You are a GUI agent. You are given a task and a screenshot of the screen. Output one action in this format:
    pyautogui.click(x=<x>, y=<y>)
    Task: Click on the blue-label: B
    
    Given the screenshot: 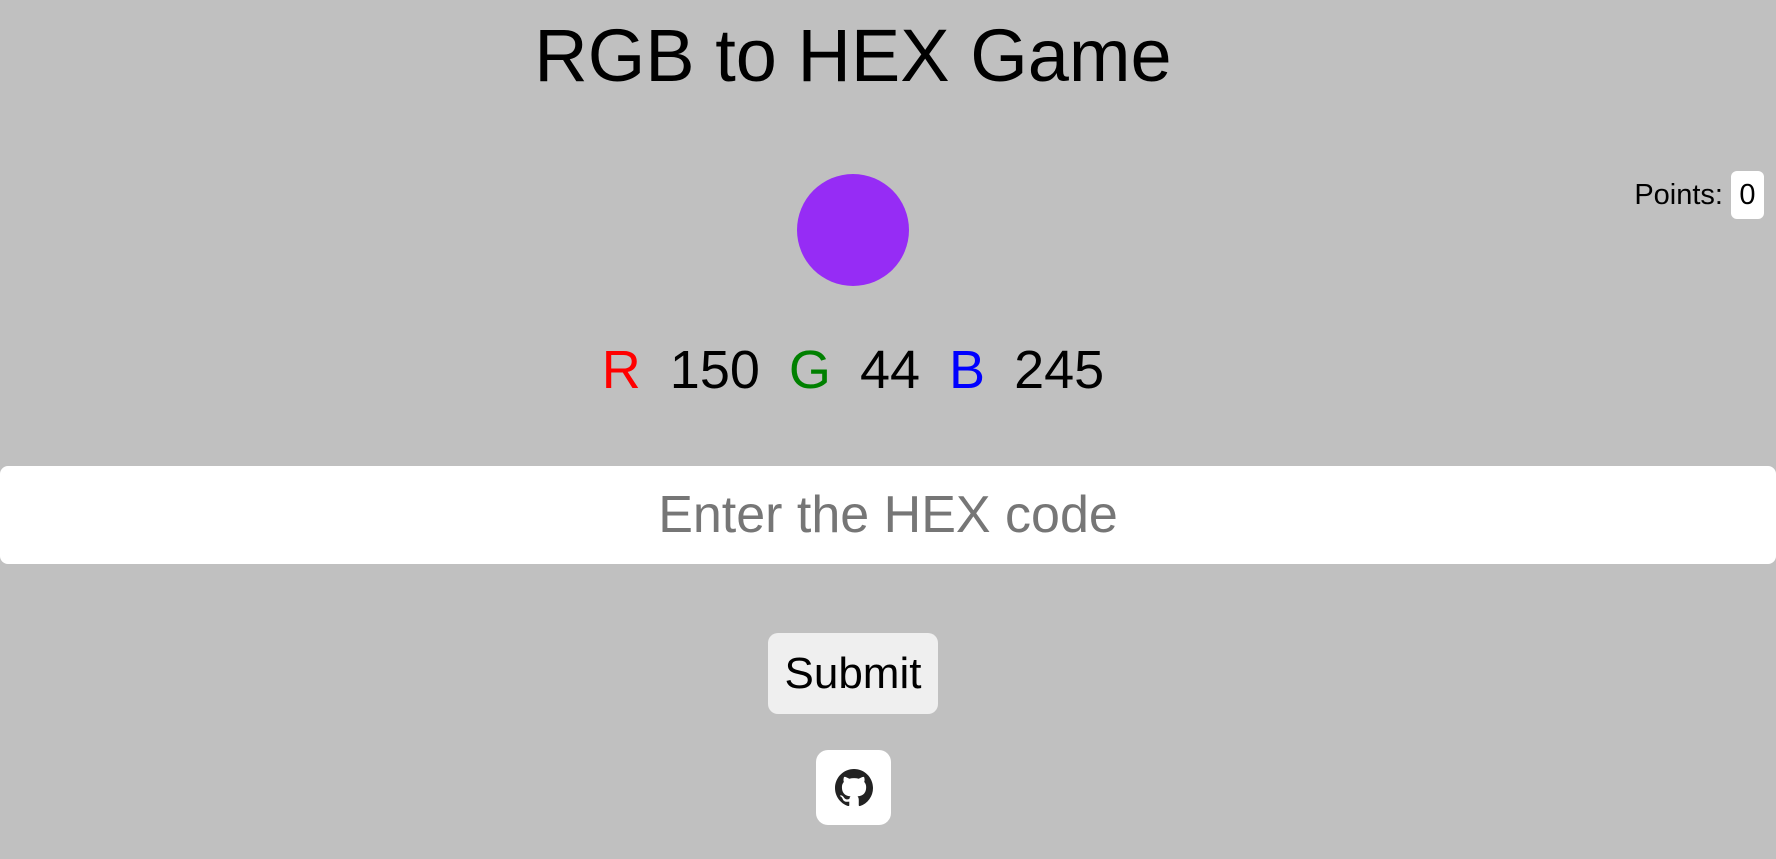 What is the action you would take?
    pyautogui.click(x=967, y=370)
    